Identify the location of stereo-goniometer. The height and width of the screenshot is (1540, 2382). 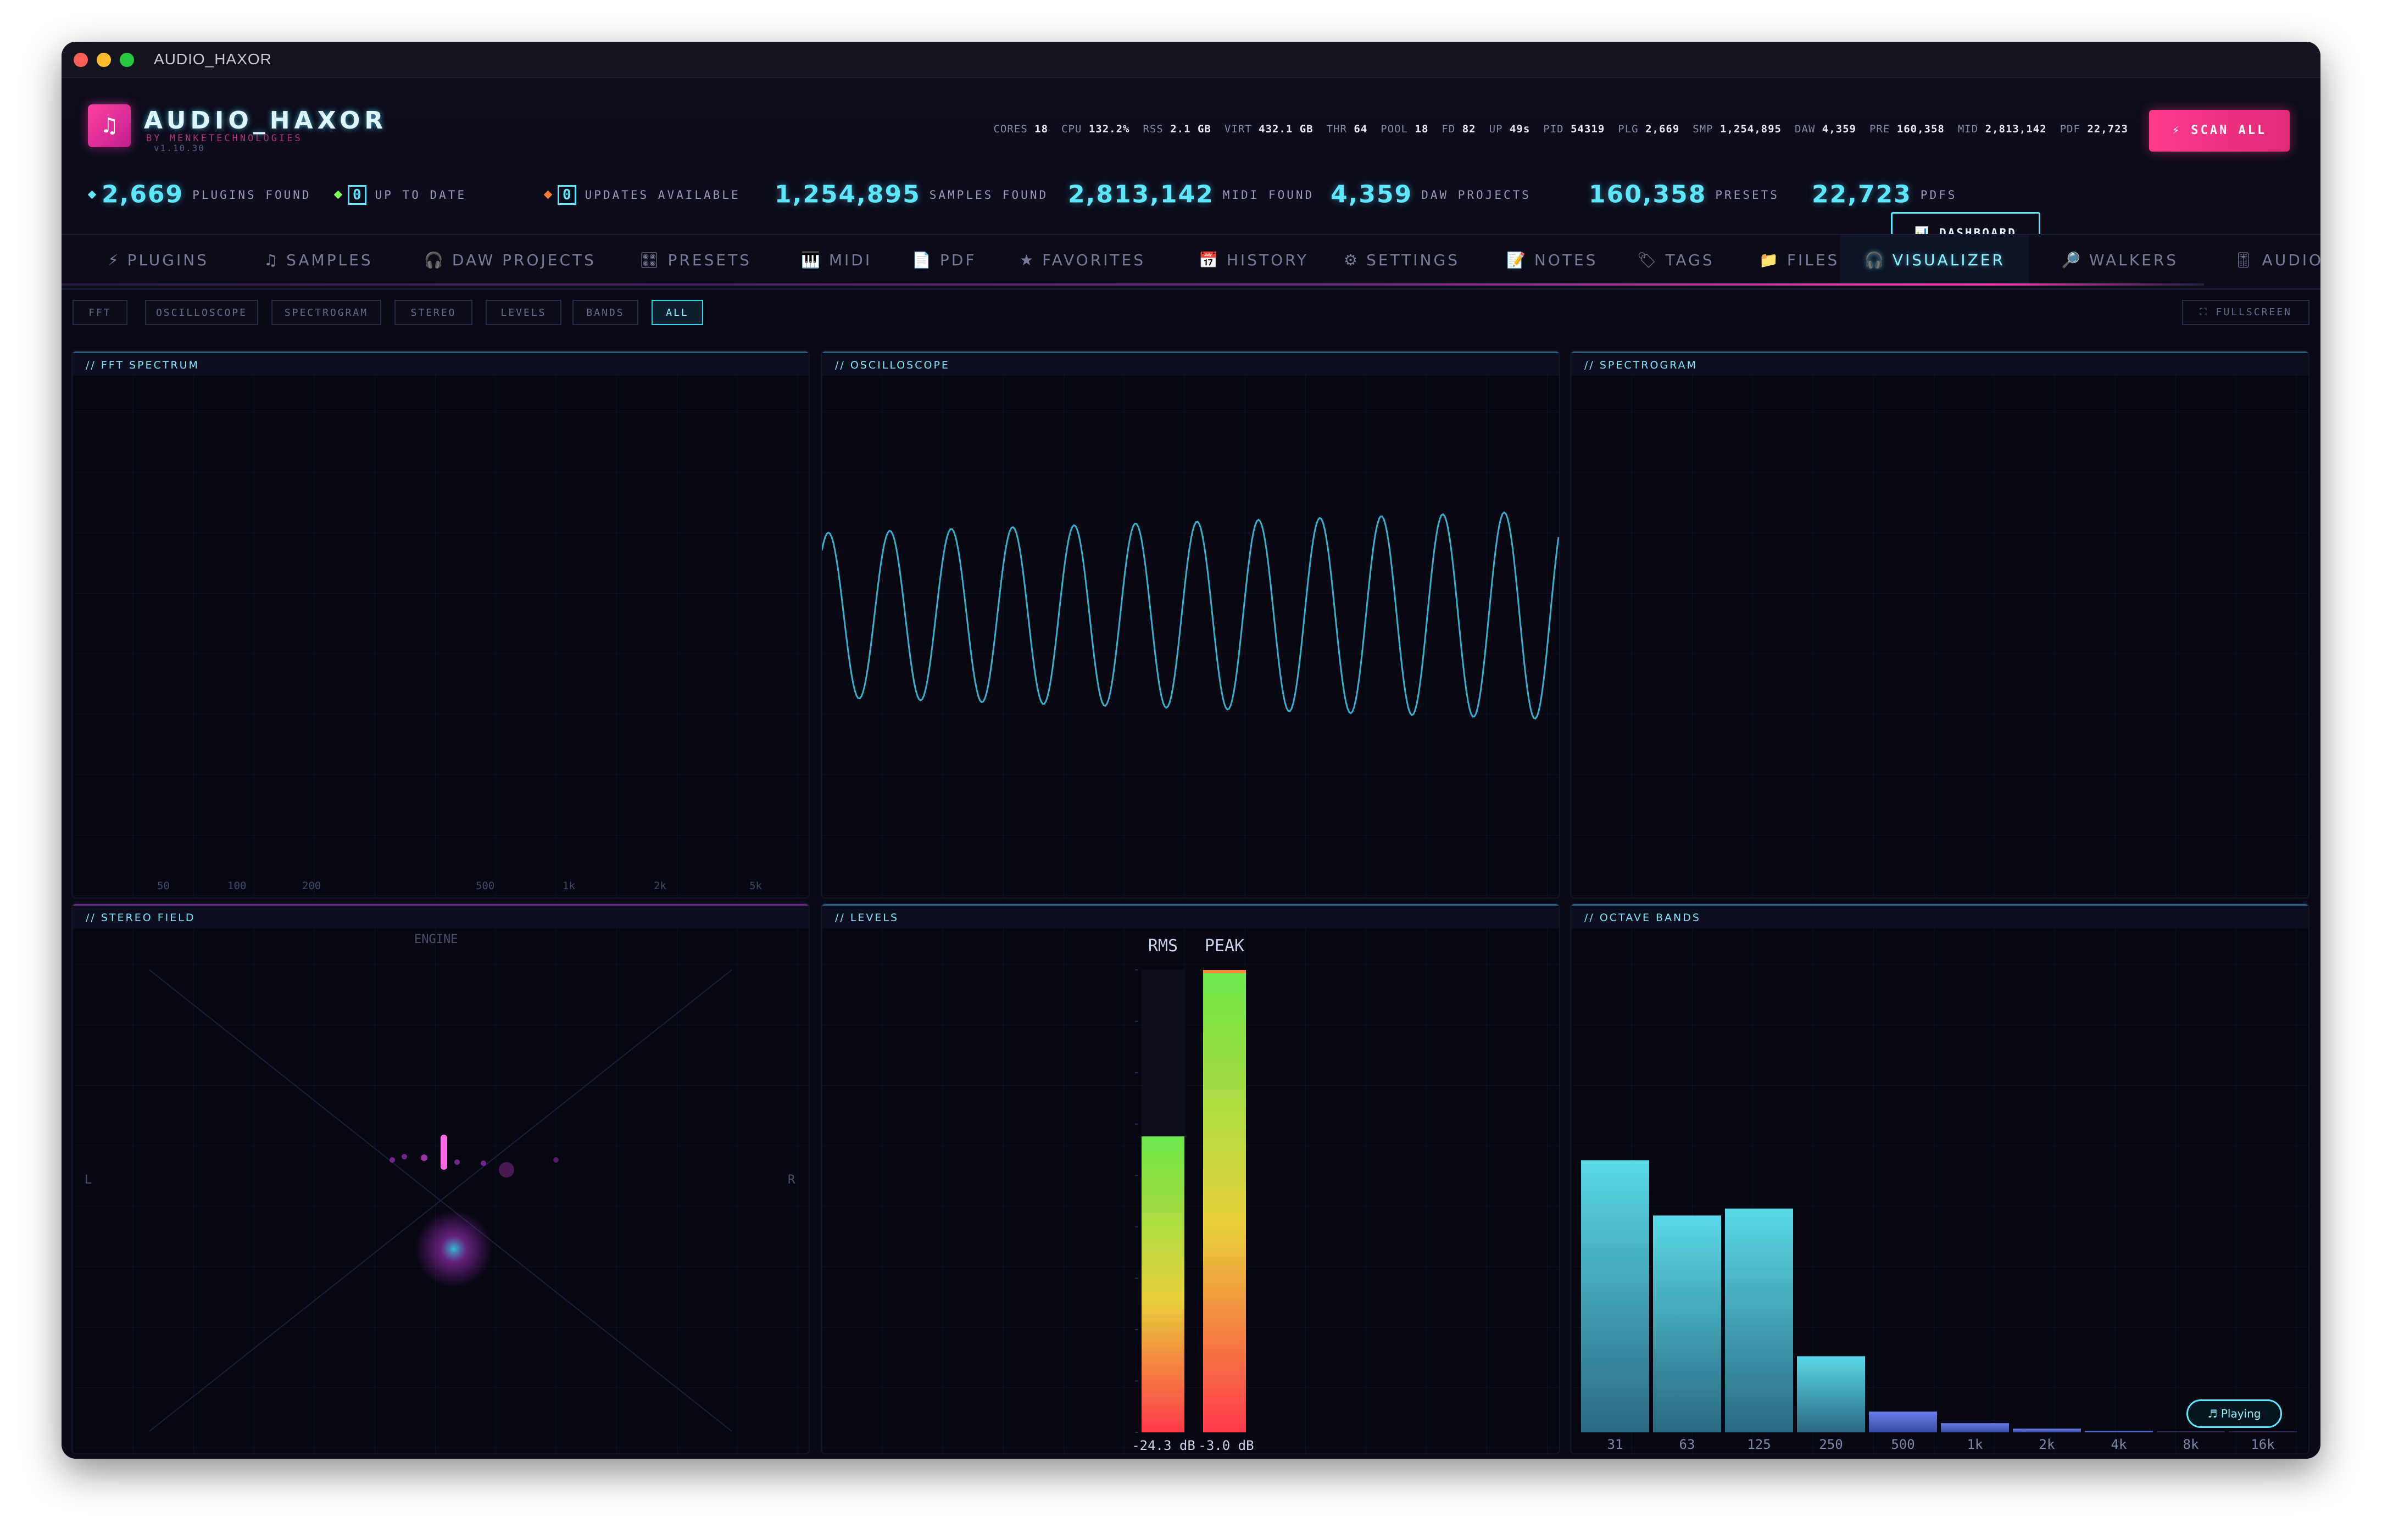
(440, 1201).